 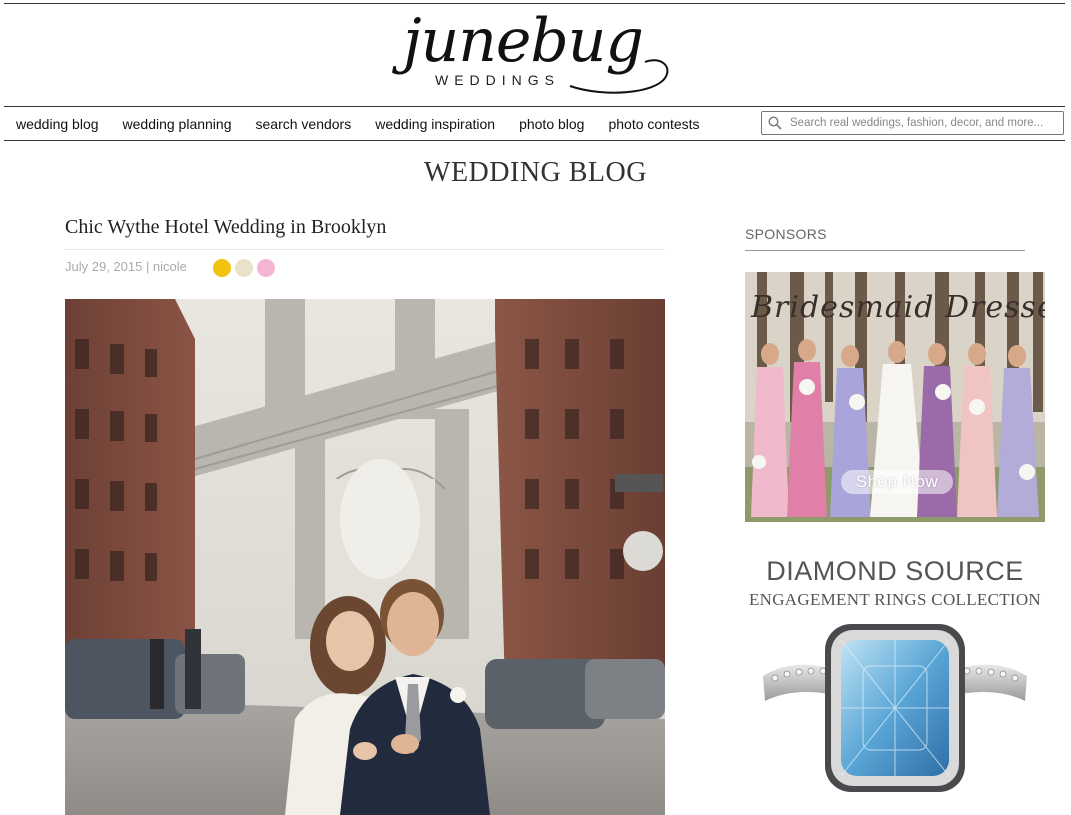 I want to click on site-logo: junebug WEDDINGS, so click(x=540, y=53).